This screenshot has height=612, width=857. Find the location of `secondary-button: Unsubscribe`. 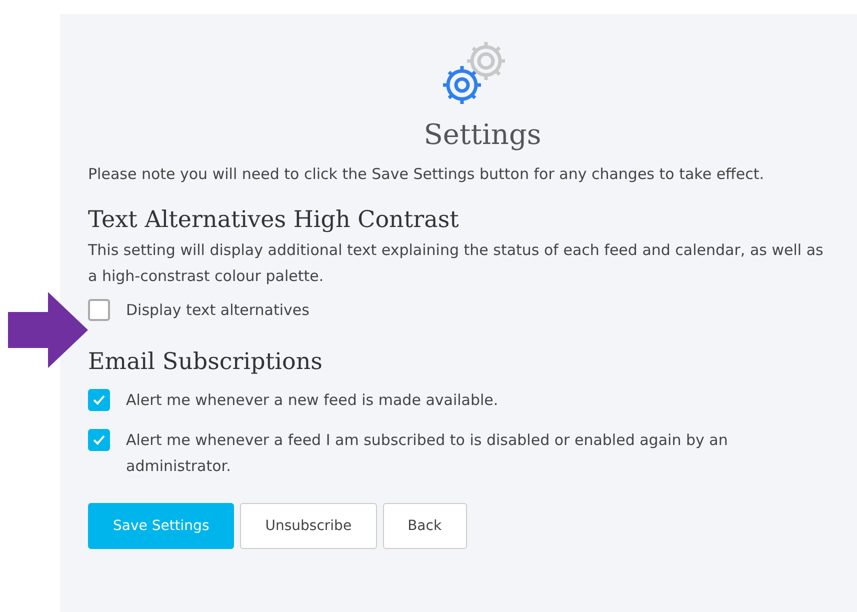

secondary-button: Unsubscribe is located at coordinates (308, 526).